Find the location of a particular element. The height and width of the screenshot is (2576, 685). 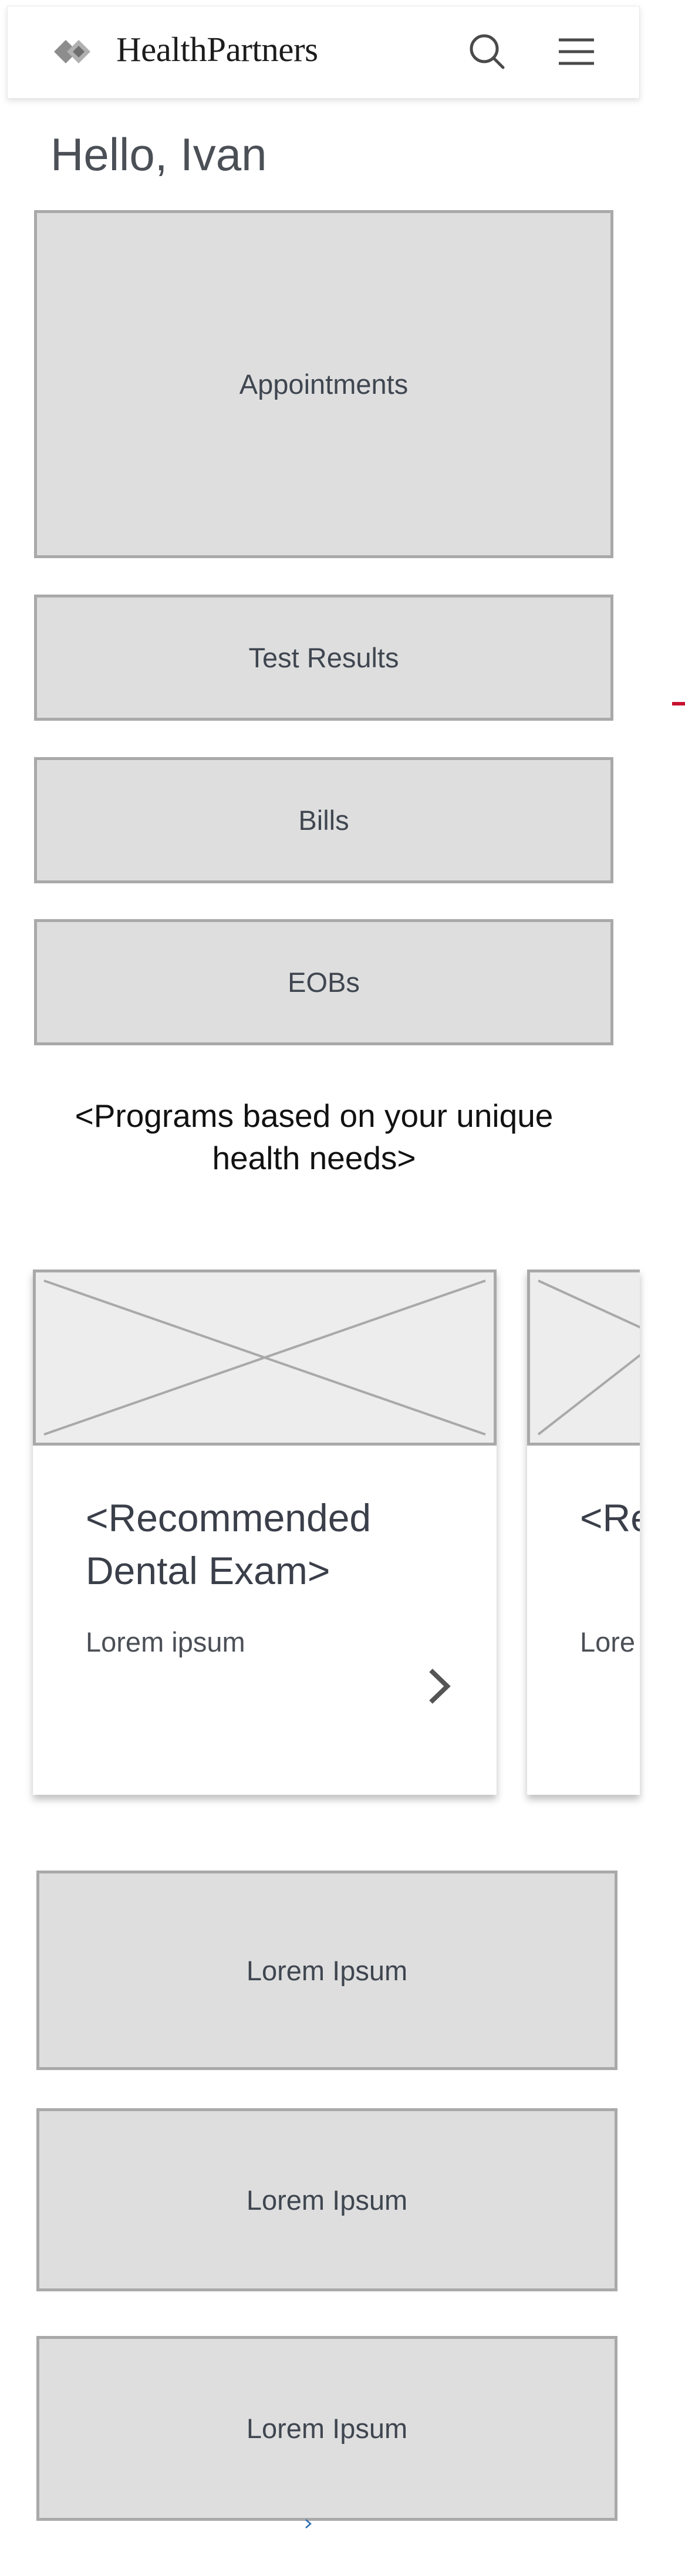

greeting-title: Hello, Ivan is located at coordinates (158, 154).